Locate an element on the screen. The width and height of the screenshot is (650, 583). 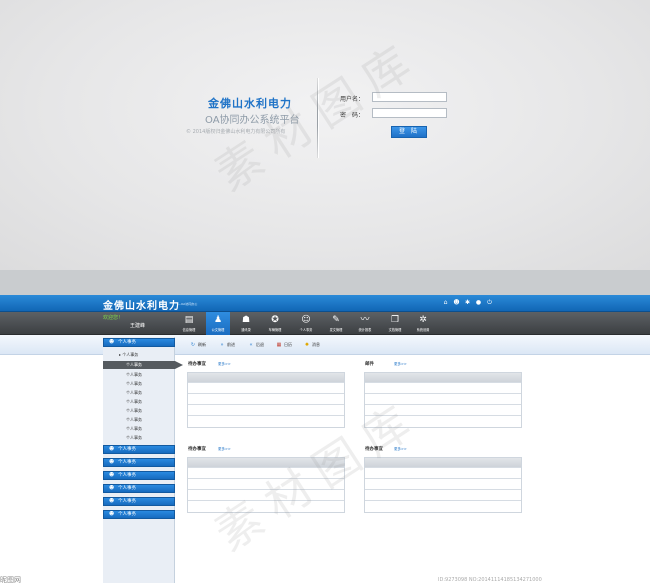
login-button: 登 陆 is located at coordinates (409, 132).